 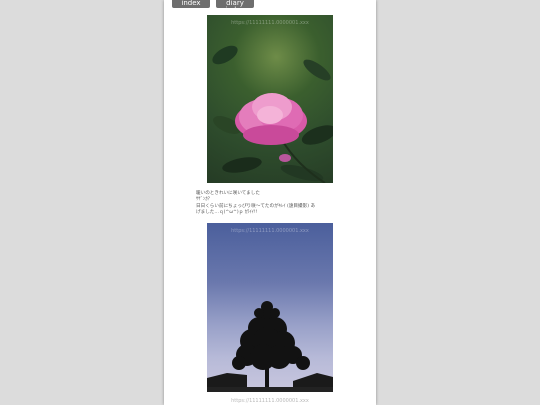 What do you see at coordinates (270, 401) in the screenshot?
I see `footer-url: https://11111111.0000001.xxx` at bounding box center [270, 401].